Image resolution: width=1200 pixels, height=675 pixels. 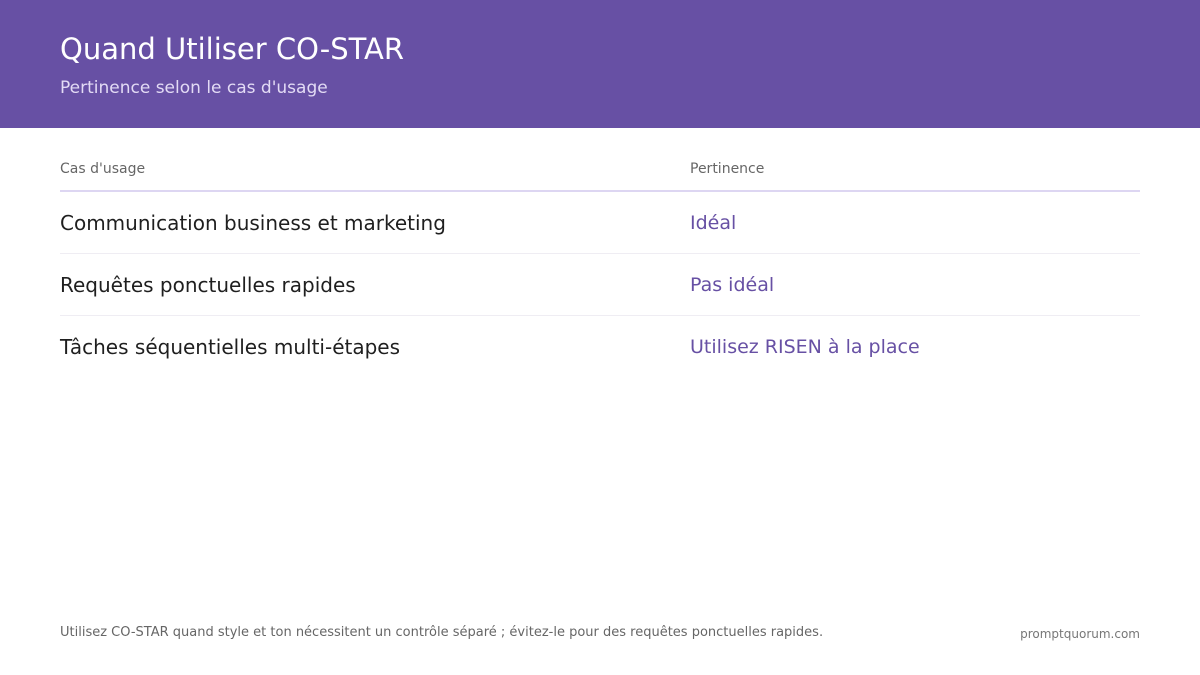 What do you see at coordinates (232, 49) in the screenshot?
I see `page-title: Quand Utiliser CO-STAR` at bounding box center [232, 49].